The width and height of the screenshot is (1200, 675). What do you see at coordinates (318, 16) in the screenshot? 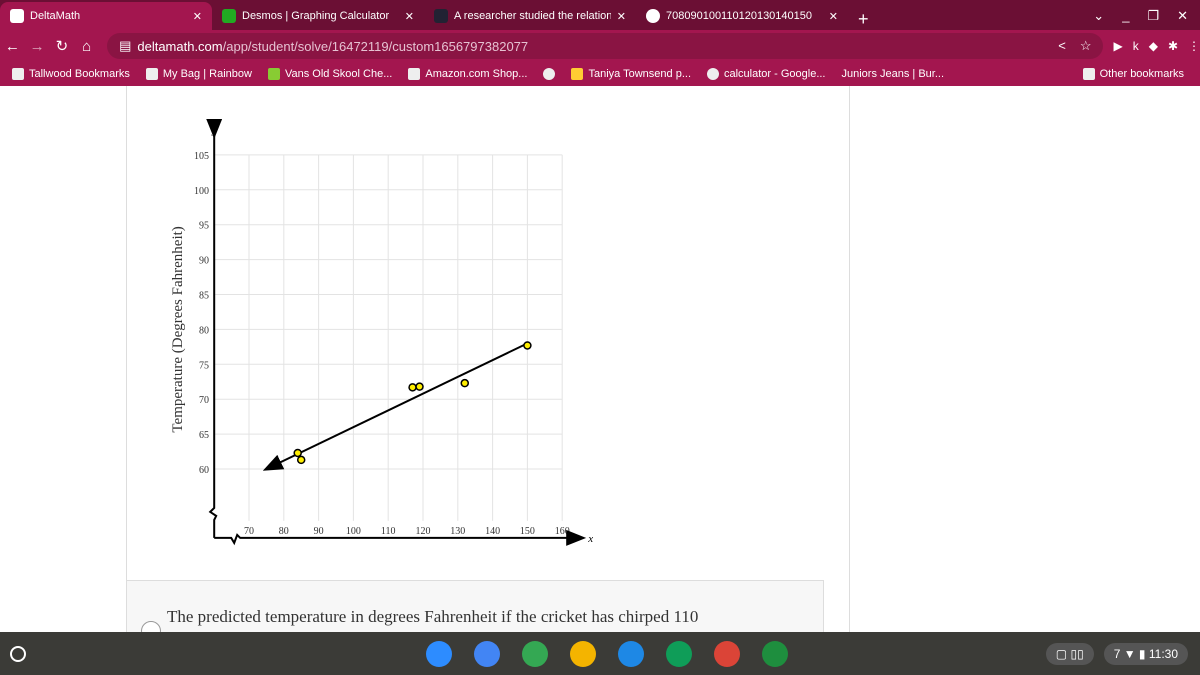
I see `tab-desmos: Desmos | Graphing Calculator ✕` at bounding box center [318, 16].